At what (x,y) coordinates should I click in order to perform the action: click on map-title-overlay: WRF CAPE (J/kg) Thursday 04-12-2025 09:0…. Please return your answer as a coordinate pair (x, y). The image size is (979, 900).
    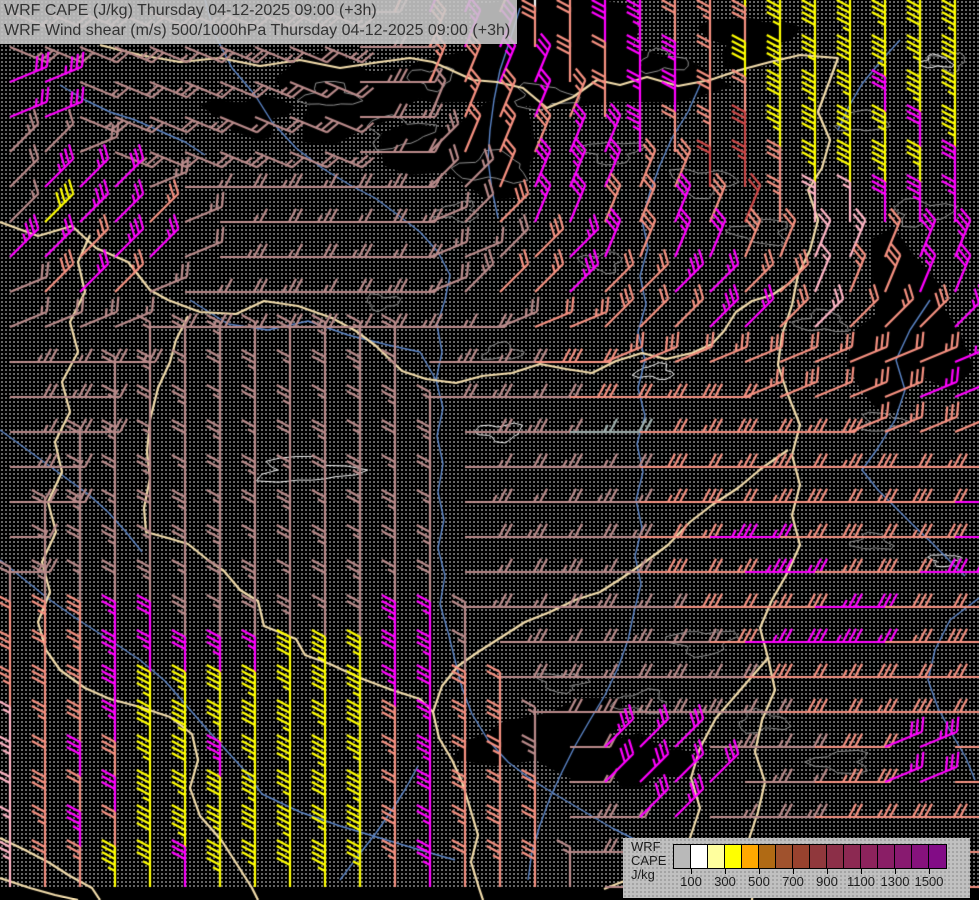
    Looking at the image, I should click on (259, 22).